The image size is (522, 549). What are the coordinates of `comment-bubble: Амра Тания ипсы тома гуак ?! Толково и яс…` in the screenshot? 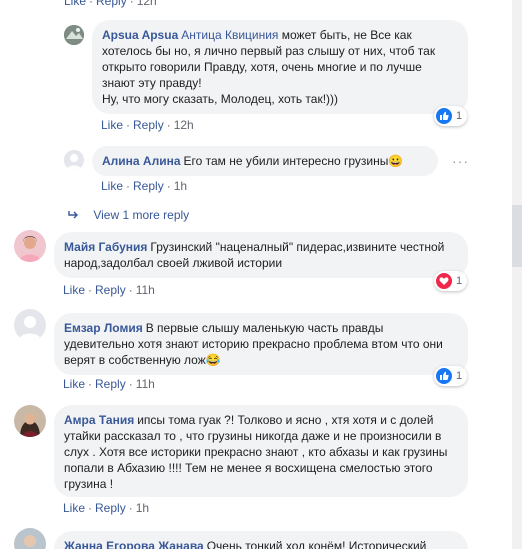 It's located at (261, 451).